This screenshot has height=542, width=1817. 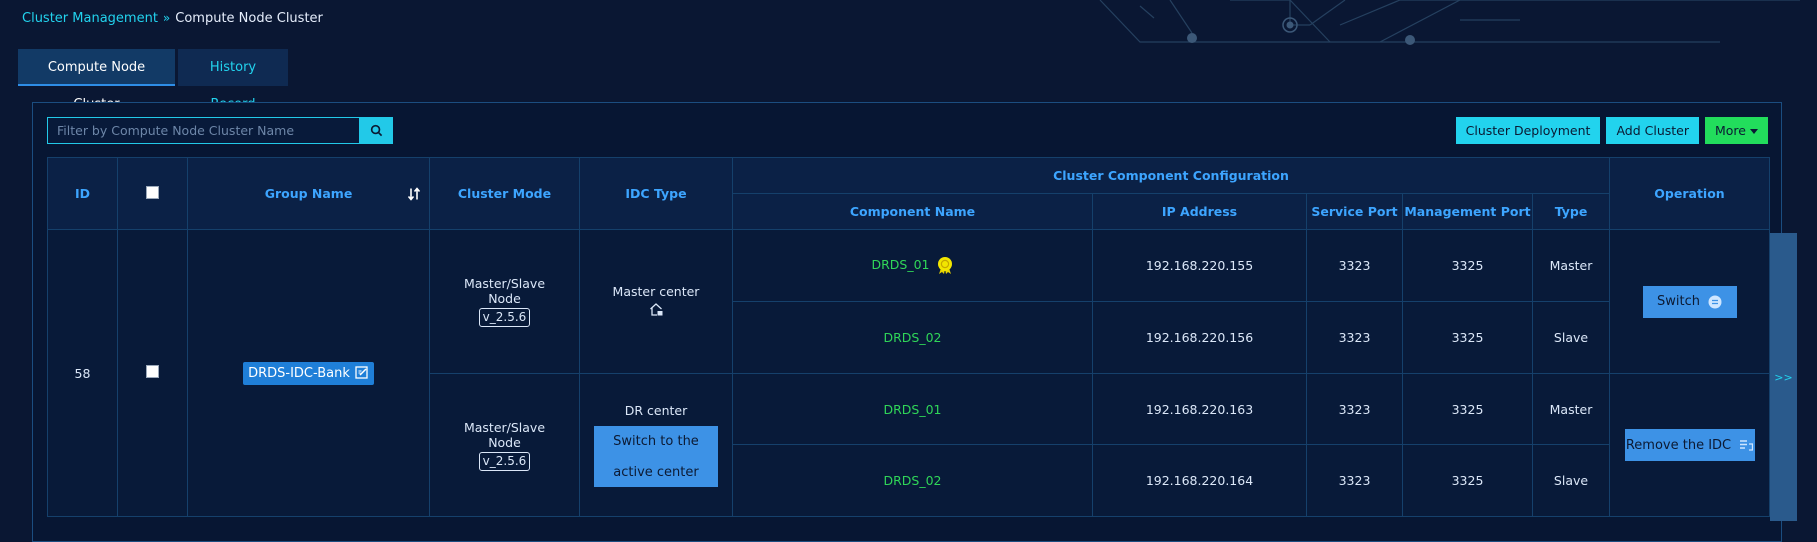 What do you see at coordinates (656, 472) in the screenshot?
I see `switch-to-active-line2: active center` at bounding box center [656, 472].